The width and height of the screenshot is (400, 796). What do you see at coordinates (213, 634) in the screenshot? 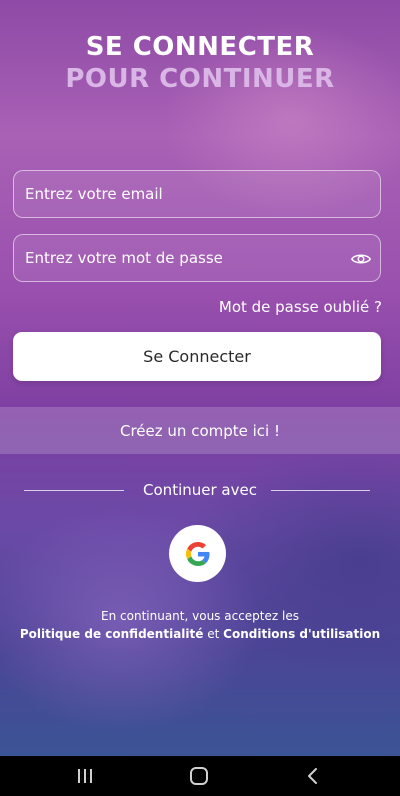
I see `legal-conjunction: et` at bounding box center [213, 634].